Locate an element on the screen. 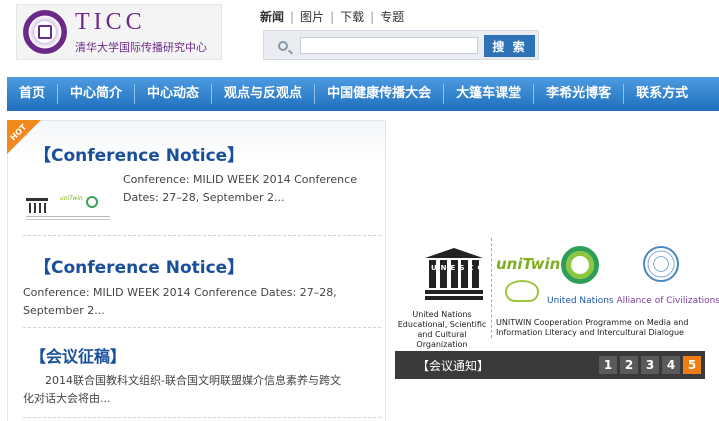 Image resolution: width=719 pixels, height=421 pixels. slider-pager: 1 2 3 4 5 is located at coordinates (650, 365).